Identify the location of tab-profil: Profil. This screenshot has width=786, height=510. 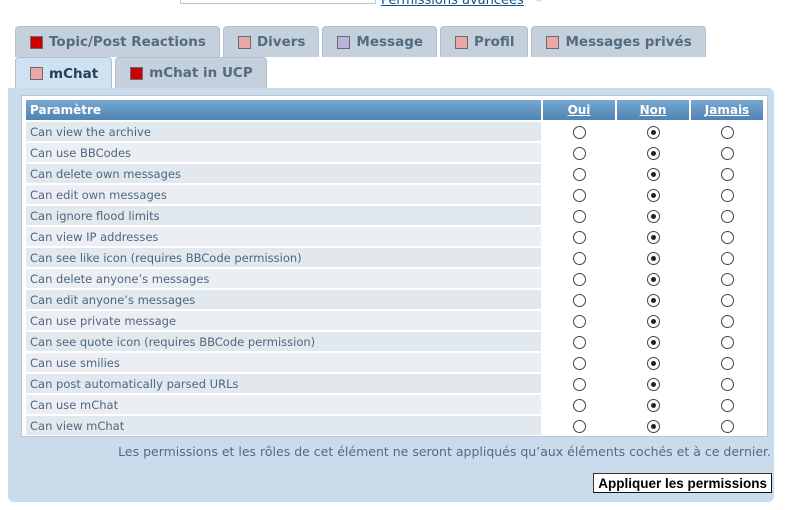
(484, 41).